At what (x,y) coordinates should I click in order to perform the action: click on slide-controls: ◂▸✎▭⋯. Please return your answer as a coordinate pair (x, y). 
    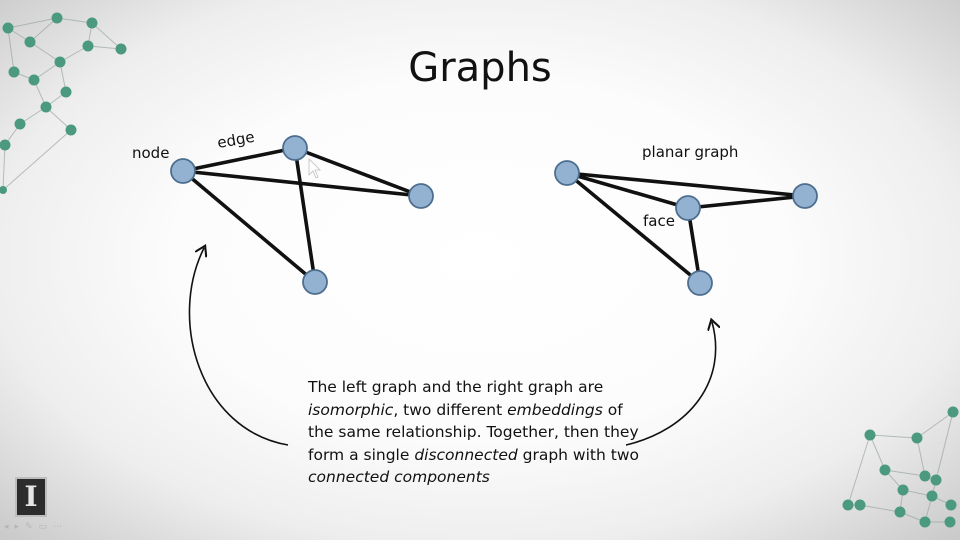
    Looking at the image, I should click on (36, 527).